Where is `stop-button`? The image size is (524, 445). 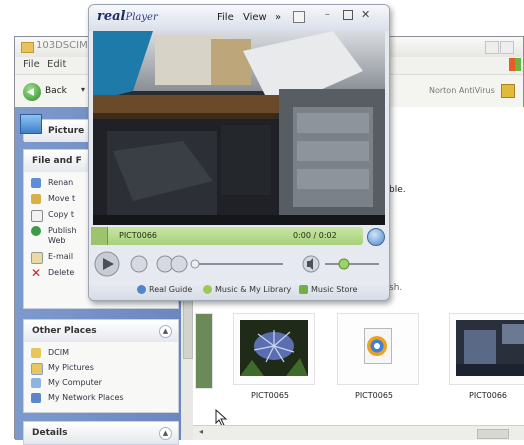
stop-button is located at coordinates (139, 264).